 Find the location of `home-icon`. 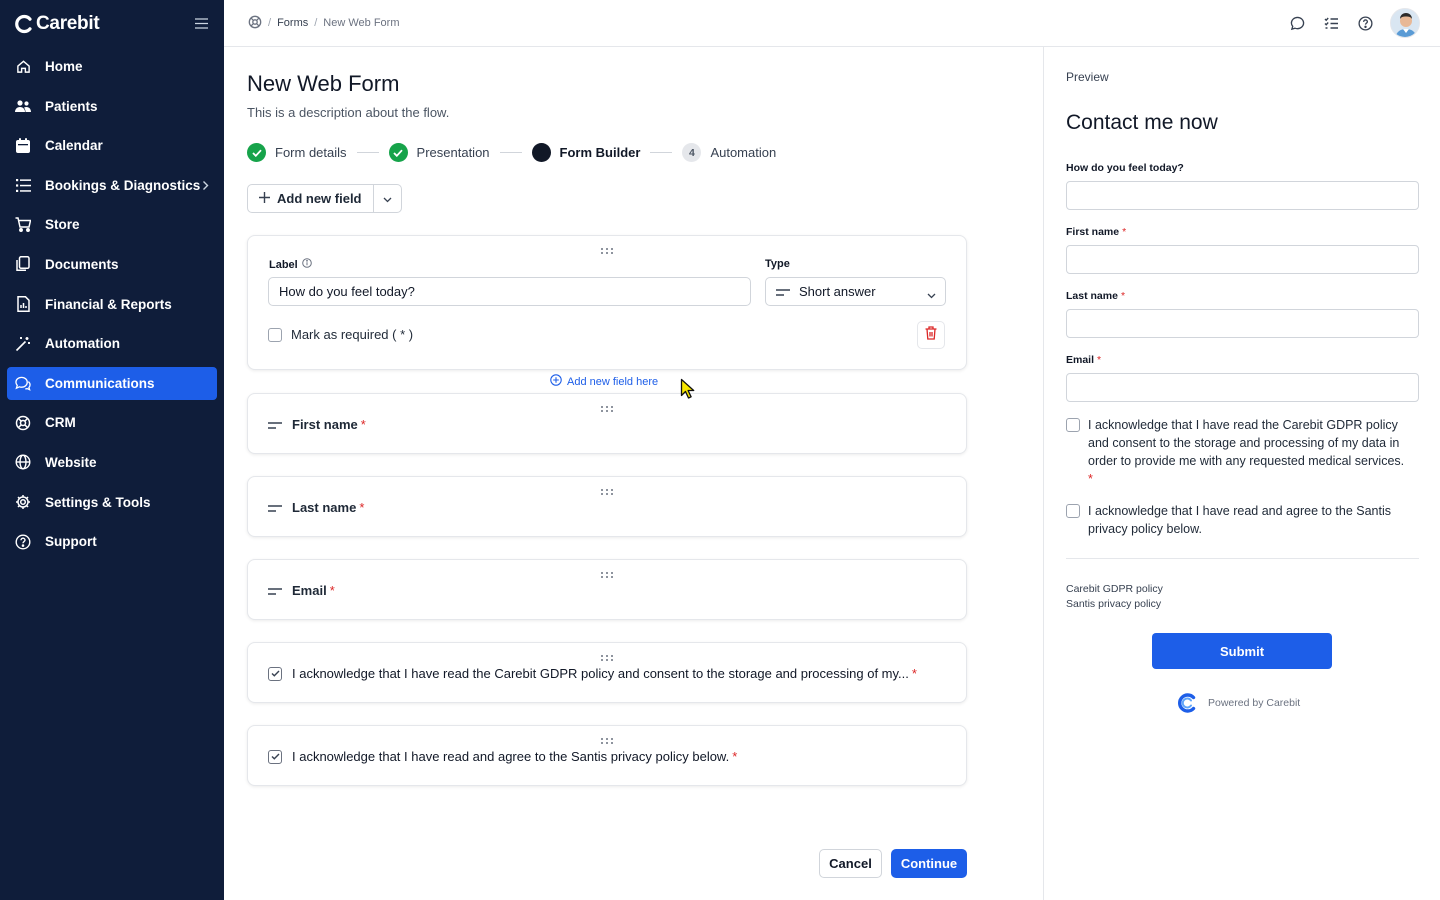

home-icon is located at coordinates (23, 67).